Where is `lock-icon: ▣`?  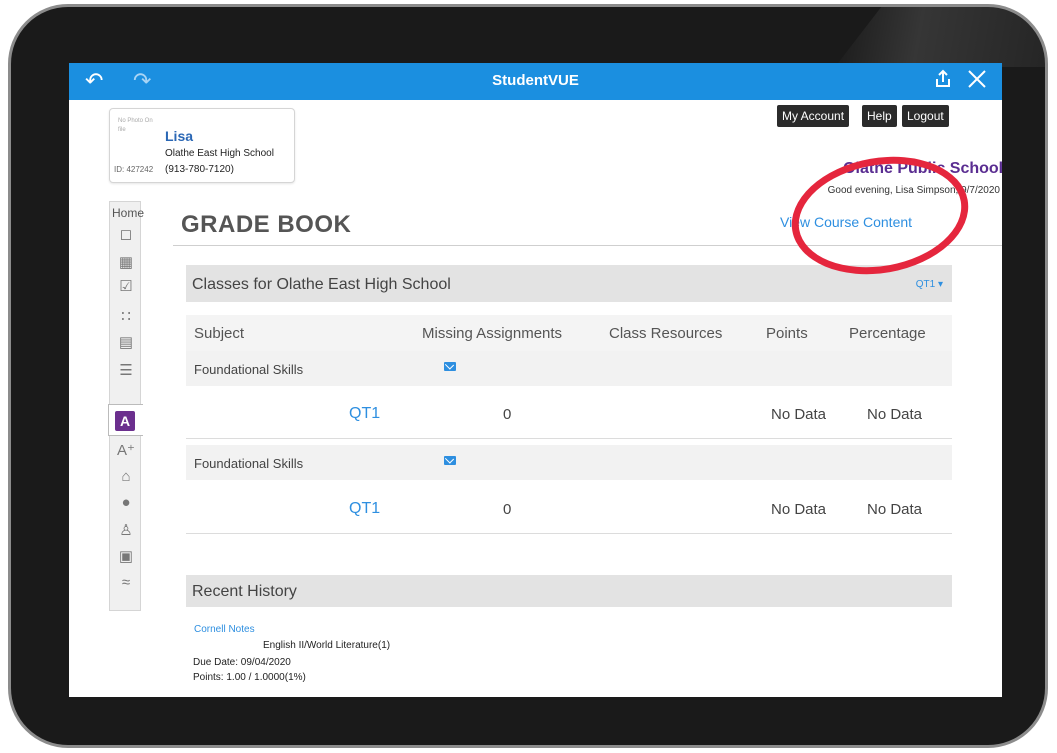
lock-icon: ▣ is located at coordinates (126, 557).